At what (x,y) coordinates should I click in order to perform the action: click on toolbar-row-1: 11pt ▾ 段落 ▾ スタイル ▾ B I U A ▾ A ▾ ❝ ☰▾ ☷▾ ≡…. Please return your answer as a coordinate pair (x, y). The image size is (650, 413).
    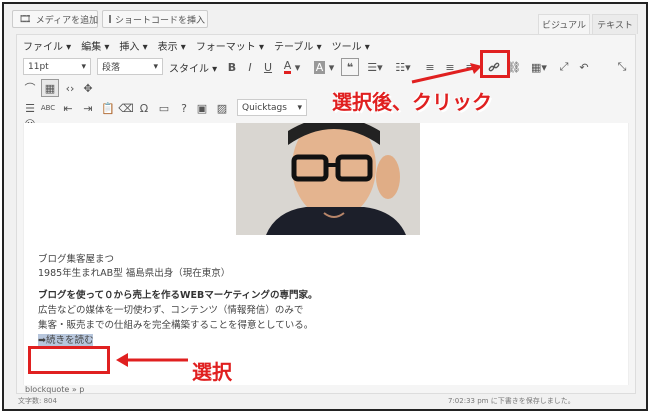
    Looking at the image, I should click on (326, 67).